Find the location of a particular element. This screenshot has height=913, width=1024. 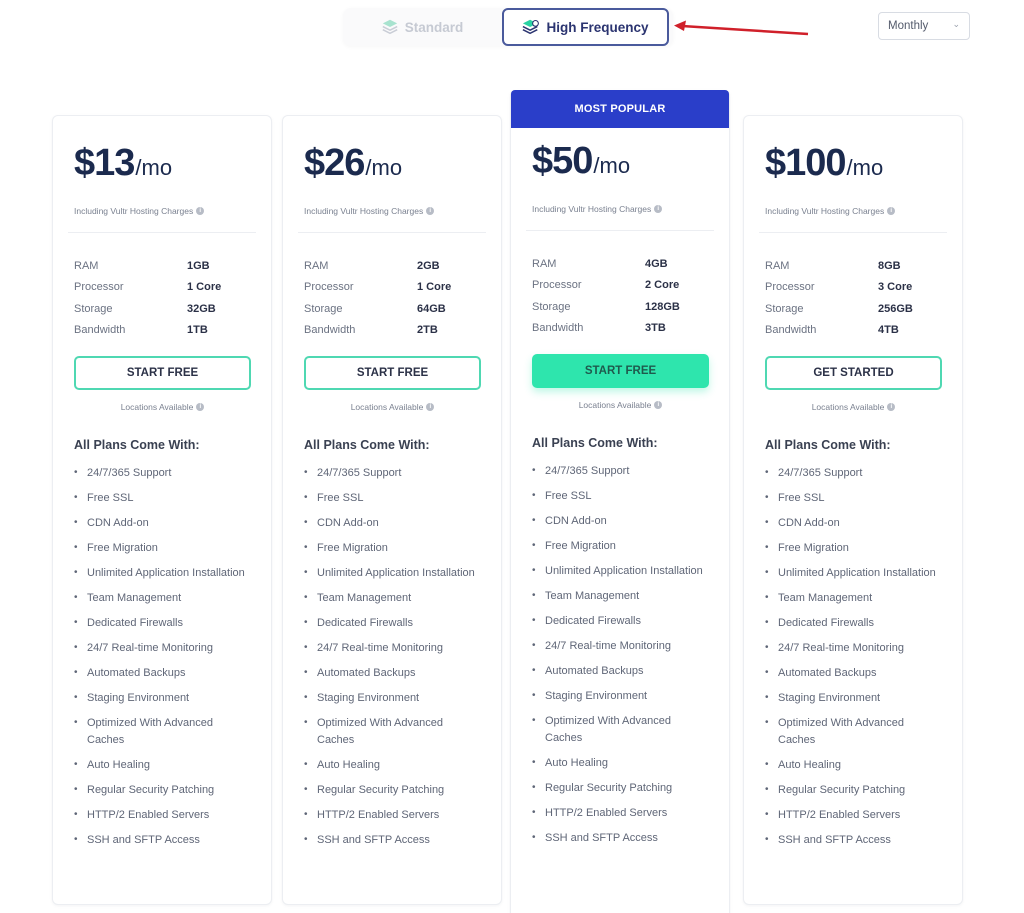

spec-row-processor: Processor 2 Core is located at coordinates (620, 286).